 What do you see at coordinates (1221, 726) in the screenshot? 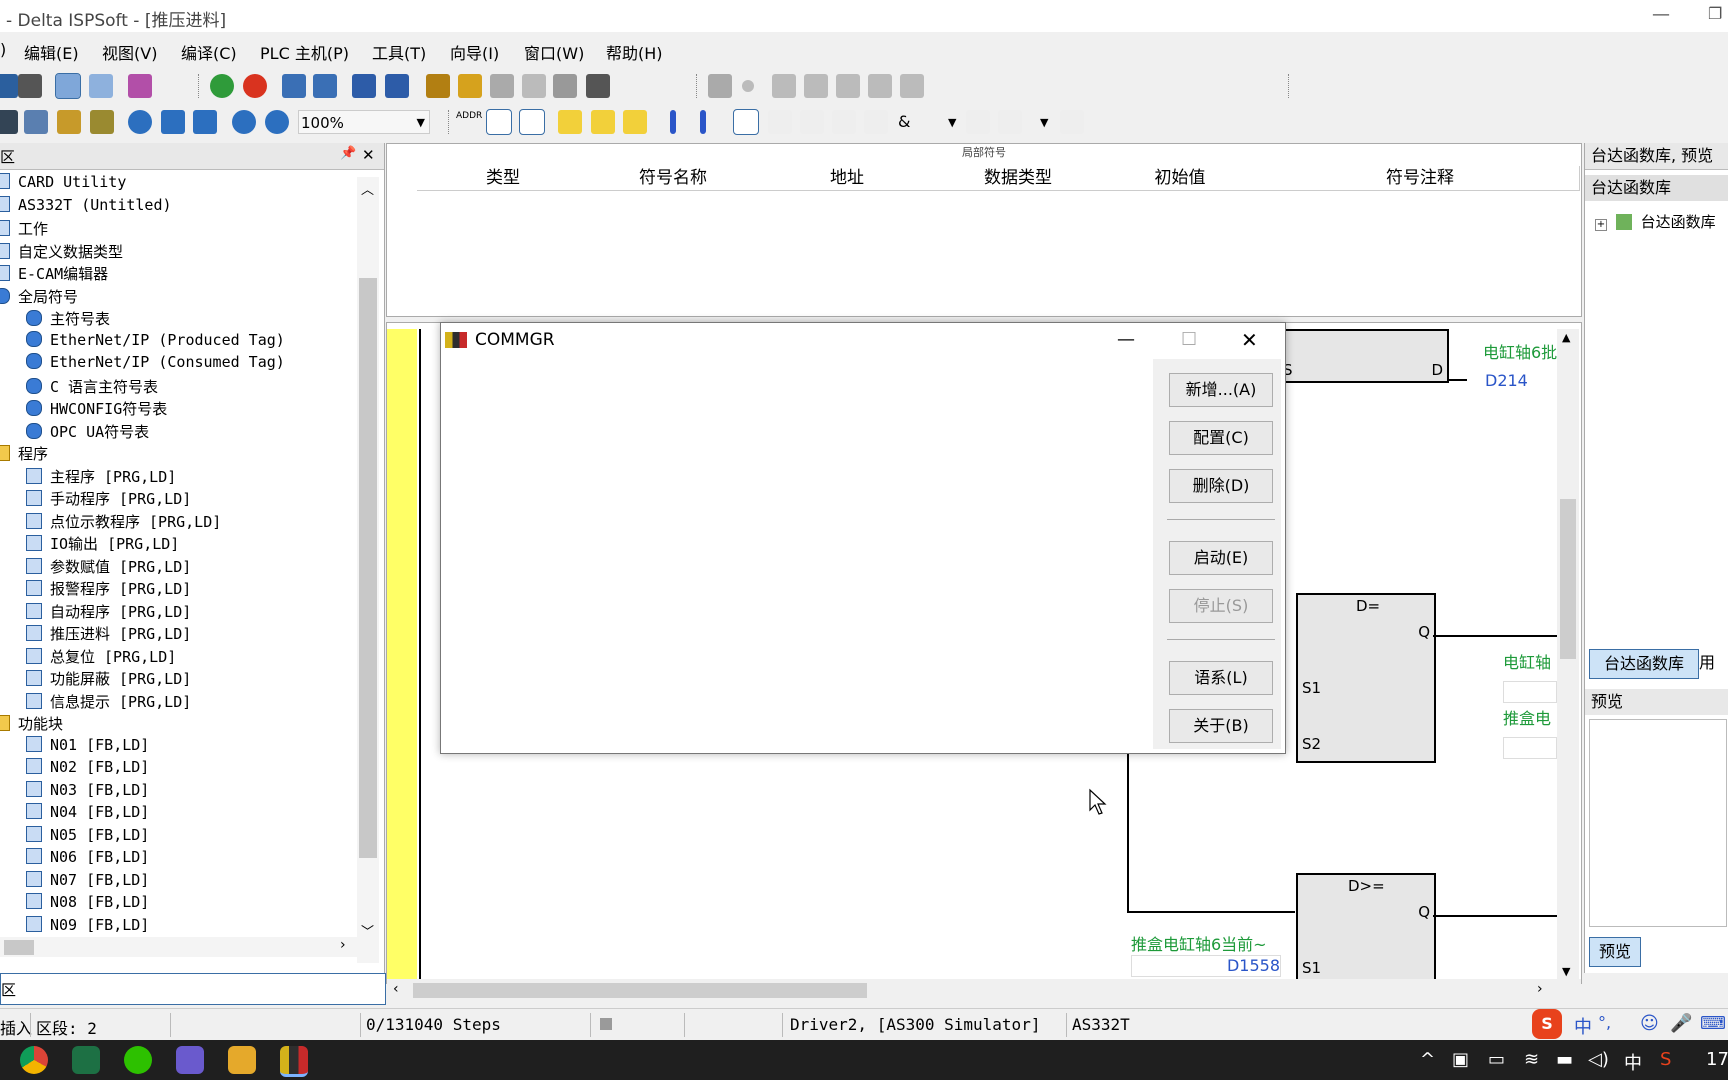
I see `about-button: 关于(B)` at bounding box center [1221, 726].